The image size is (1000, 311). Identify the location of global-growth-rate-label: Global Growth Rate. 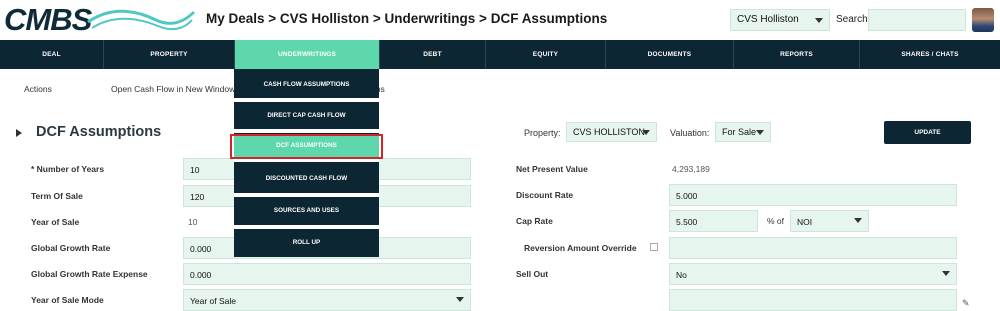
(71, 248).